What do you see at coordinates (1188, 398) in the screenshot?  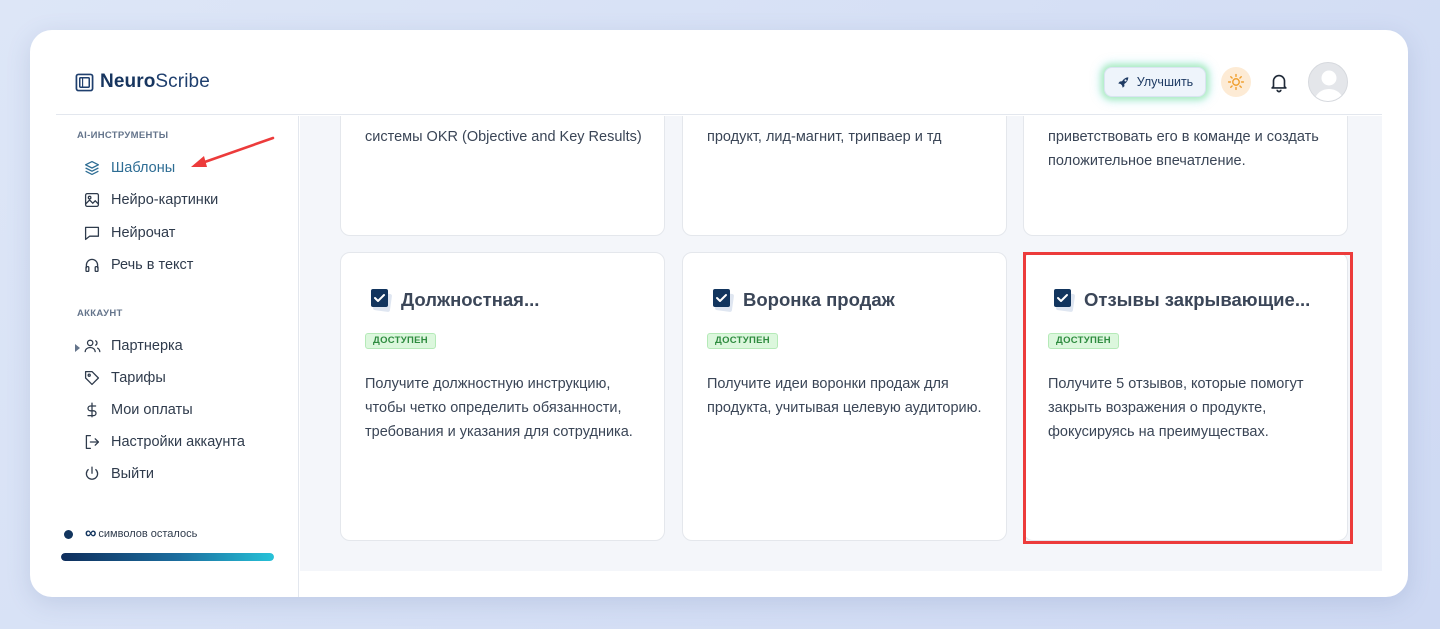 I see `annotation-highlight-frame` at bounding box center [1188, 398].